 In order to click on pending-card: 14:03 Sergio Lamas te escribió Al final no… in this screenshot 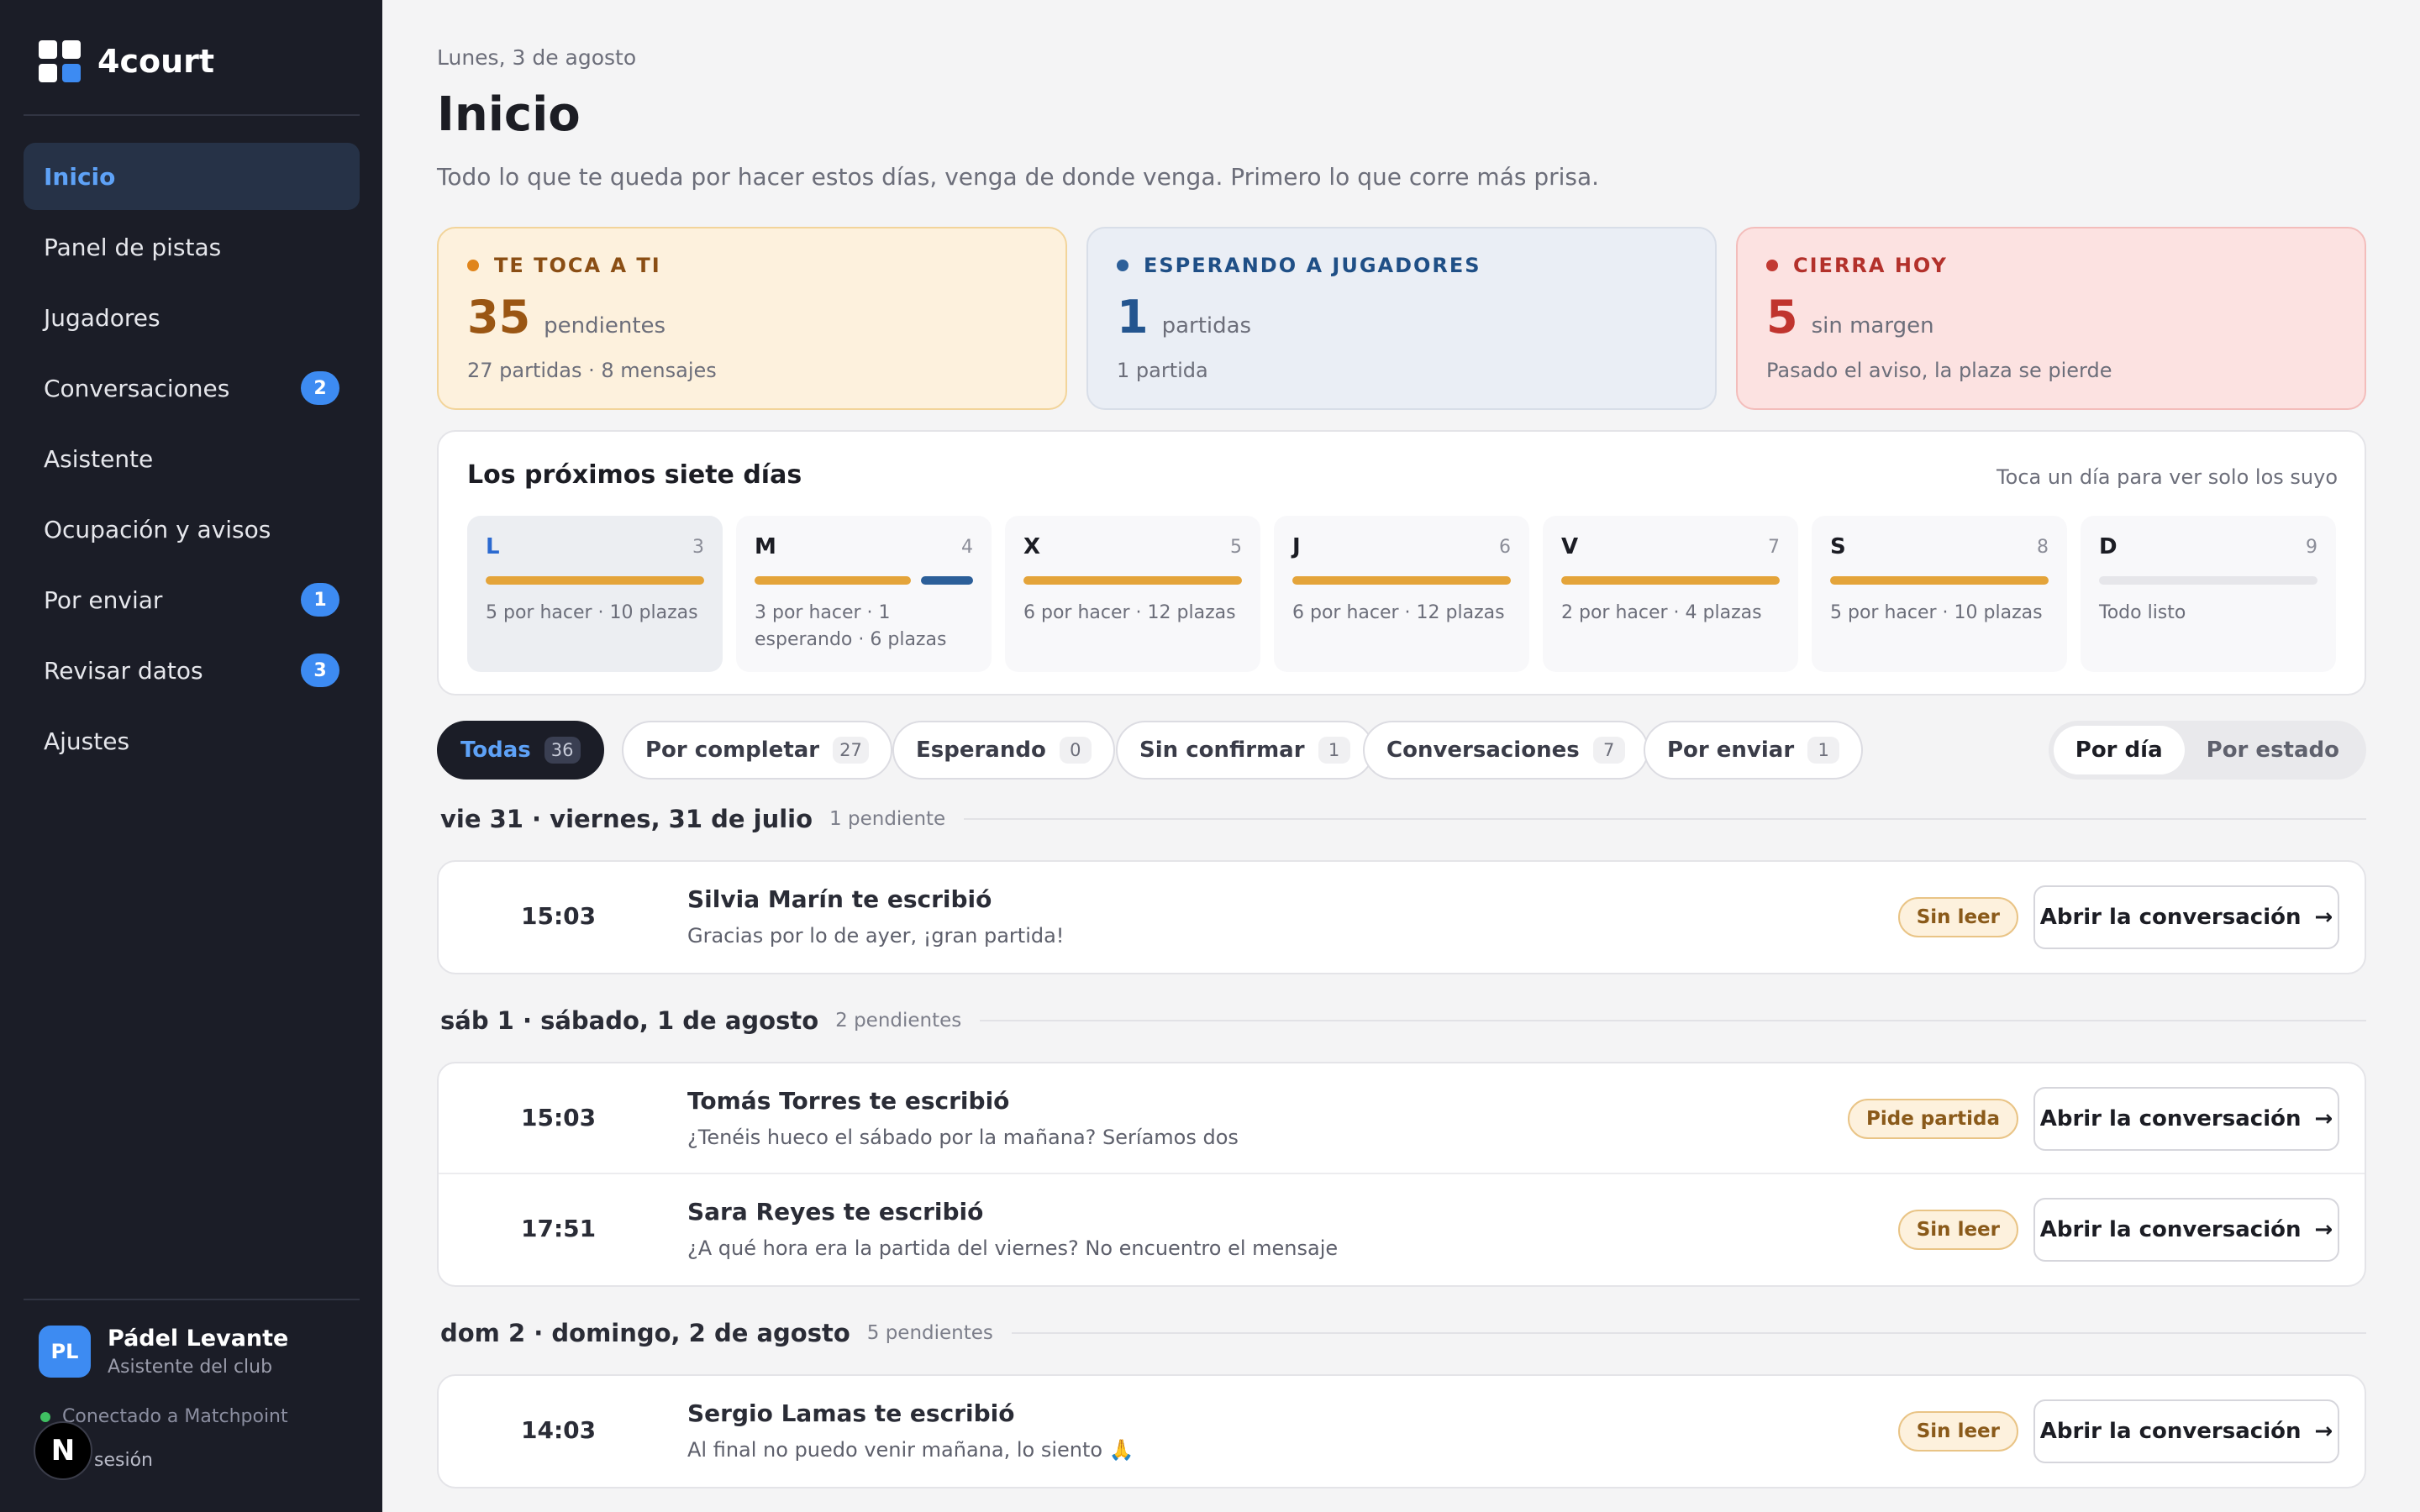, I will do `click(1402, 1431)`.